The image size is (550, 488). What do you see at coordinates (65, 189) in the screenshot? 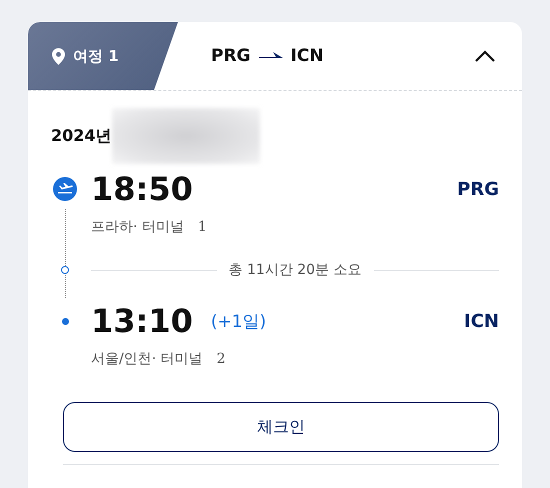
I see `departure-plane-icon` at bounding box center [65, 189].